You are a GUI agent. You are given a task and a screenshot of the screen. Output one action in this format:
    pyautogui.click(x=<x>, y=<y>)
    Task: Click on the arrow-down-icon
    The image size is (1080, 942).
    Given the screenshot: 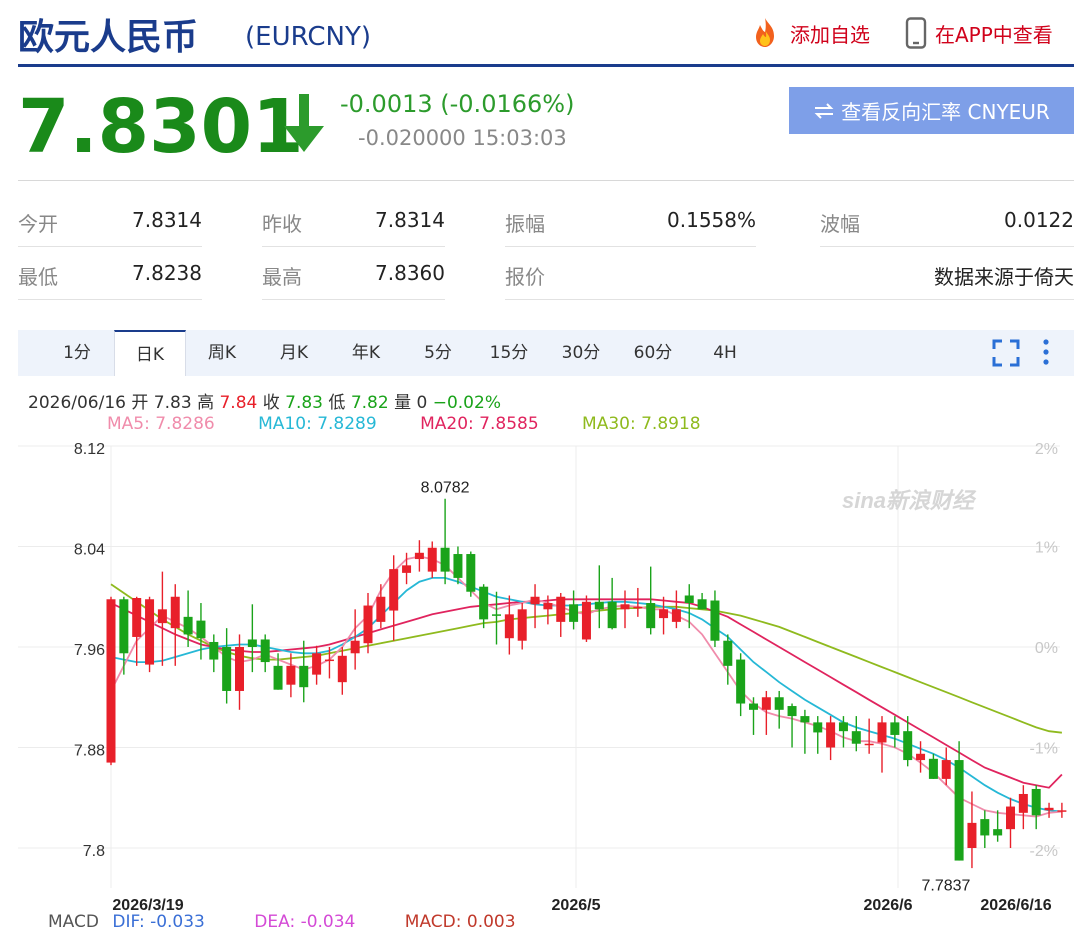 What is the action you would take?
    pyautogui.click(x=304, y=123)
    